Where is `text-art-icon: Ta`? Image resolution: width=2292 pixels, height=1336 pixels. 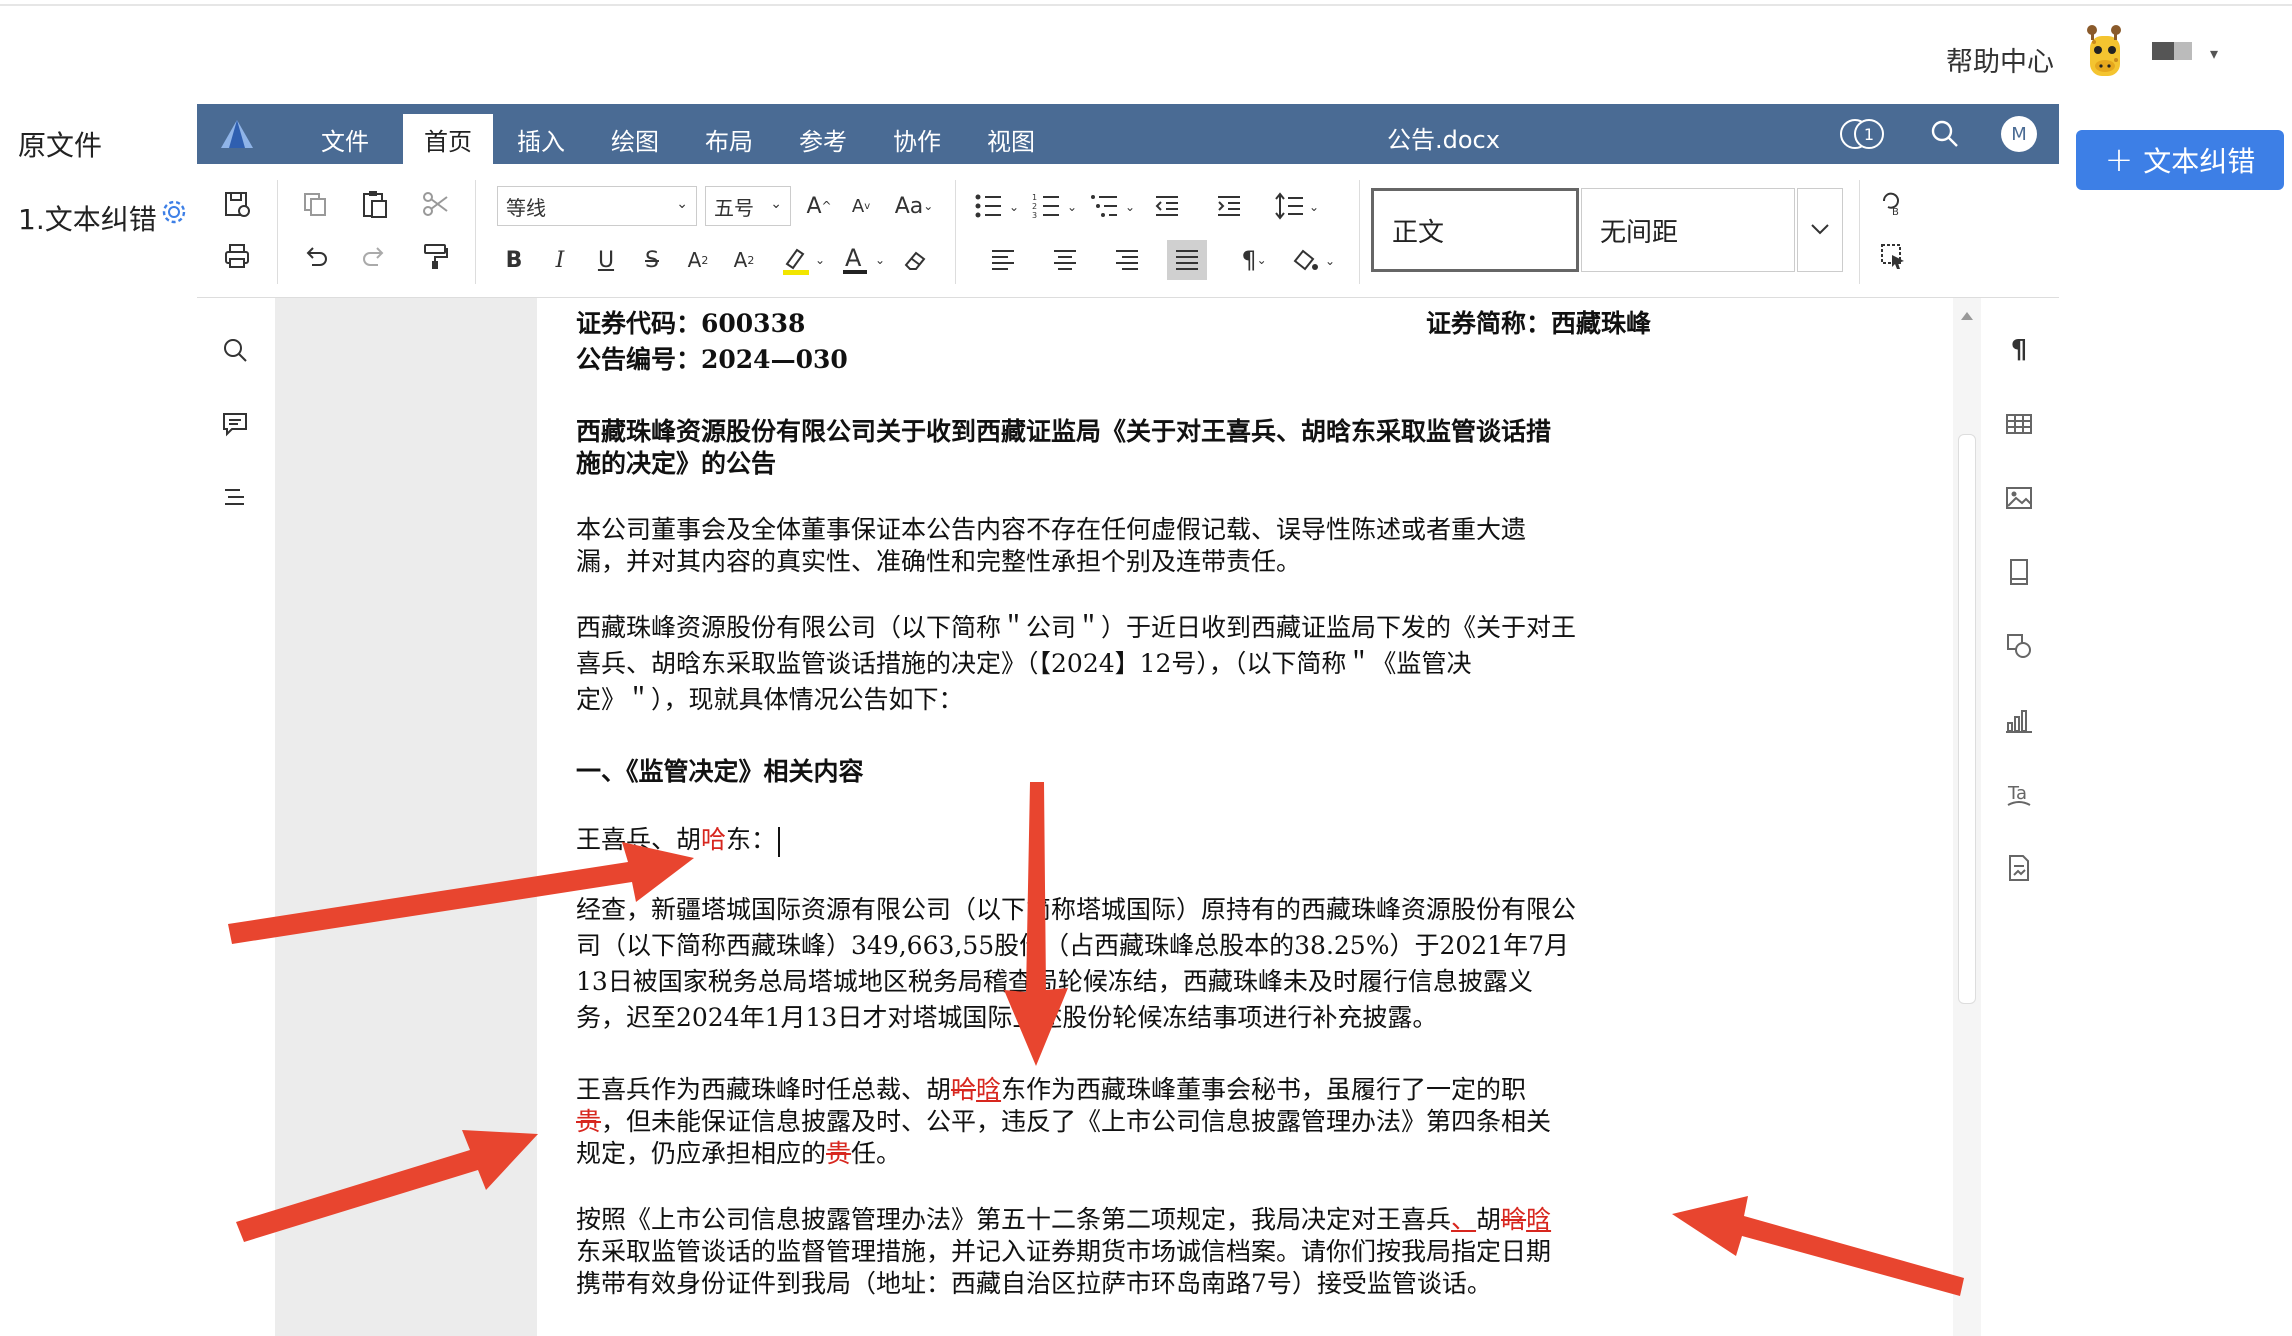 text-art-icon: Ta is located at coordinates (2019, 794).